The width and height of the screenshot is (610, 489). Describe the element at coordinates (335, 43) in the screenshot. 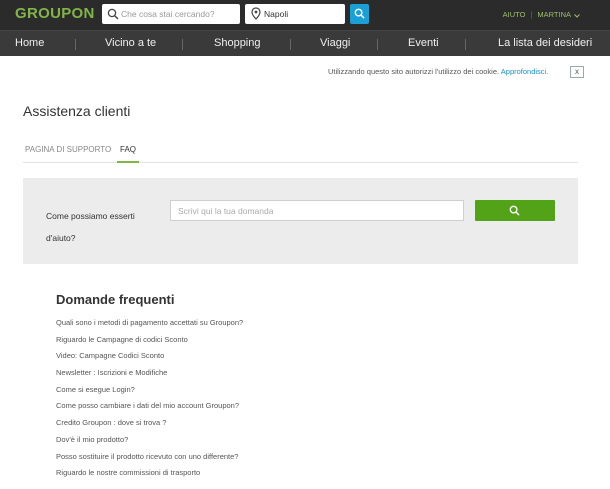

I see `nav-item-viaggi: Viaggi` at that location.